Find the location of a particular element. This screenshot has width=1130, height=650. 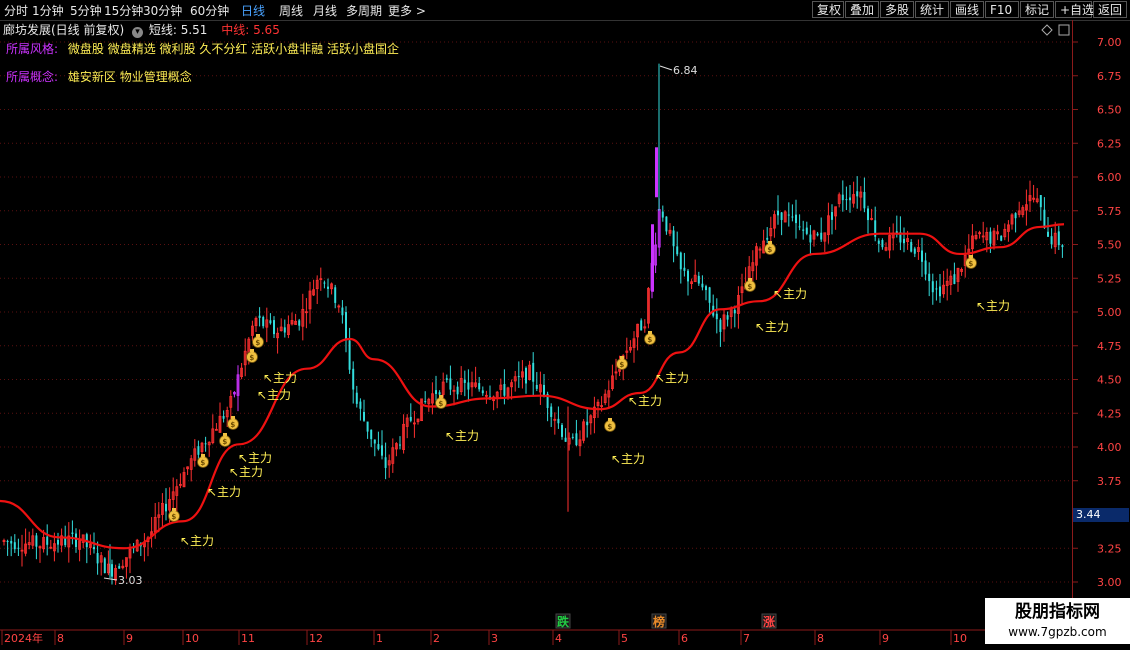

period-tab-9: 多周期 is located at coordinates (364, 10).